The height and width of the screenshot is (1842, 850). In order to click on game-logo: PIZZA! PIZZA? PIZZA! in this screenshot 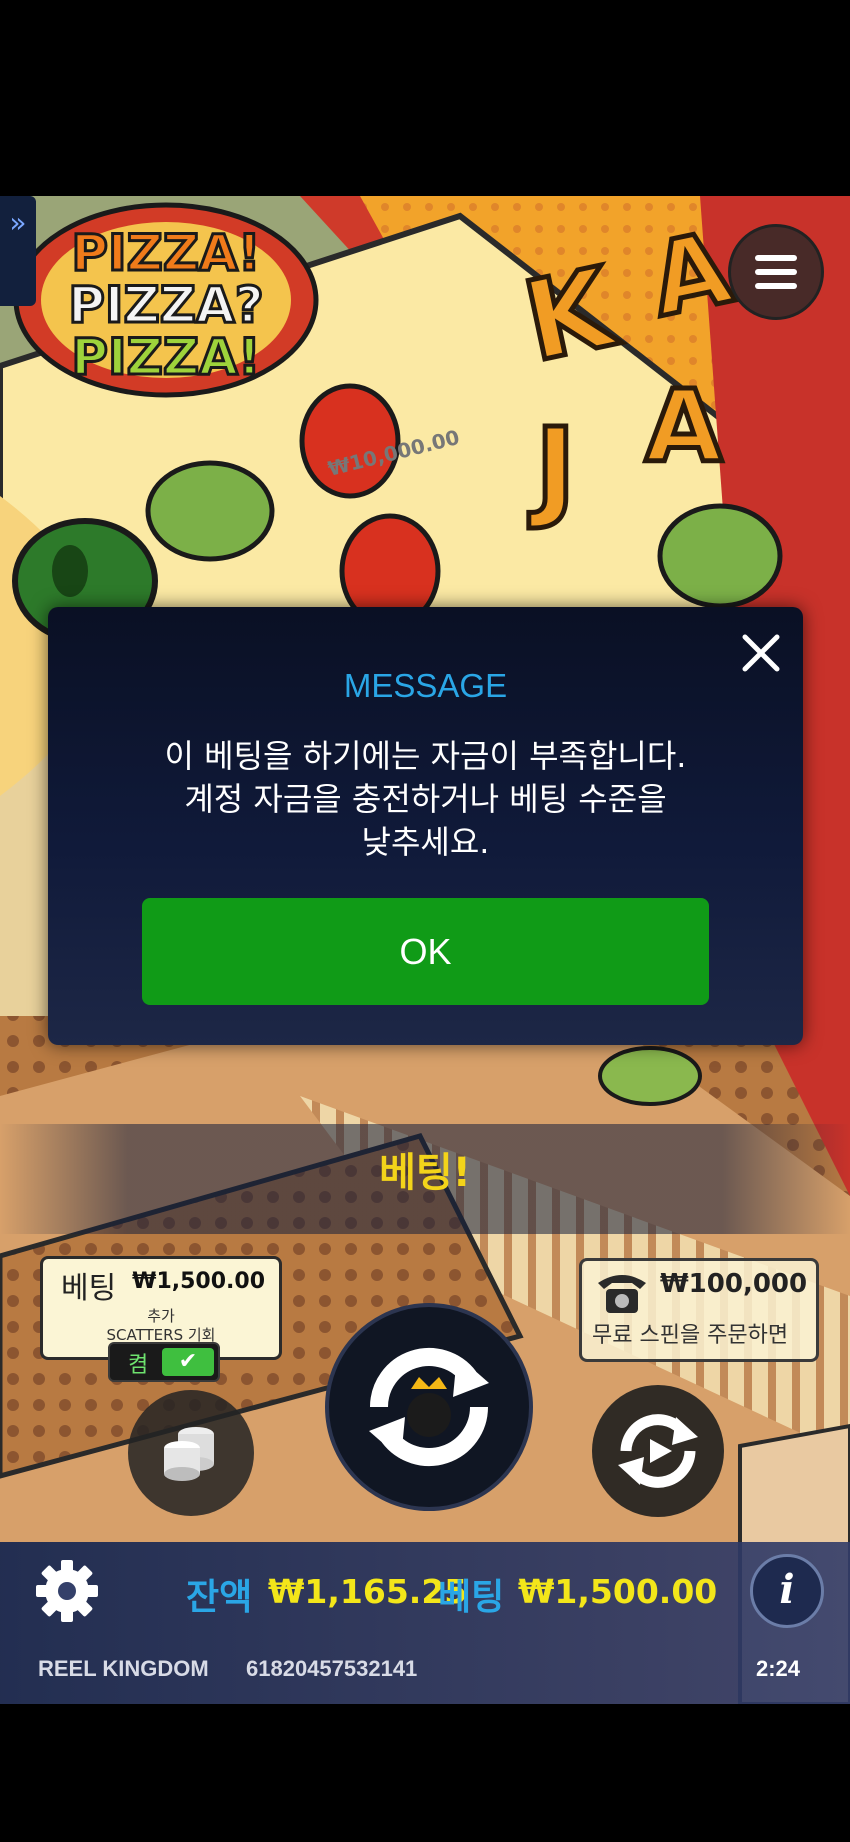, I will do `click(166, 300)`.